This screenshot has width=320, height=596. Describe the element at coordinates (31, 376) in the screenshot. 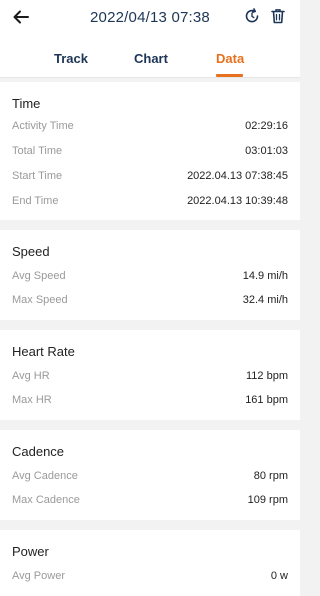

I see `stat-label: Avg HR` at that location.